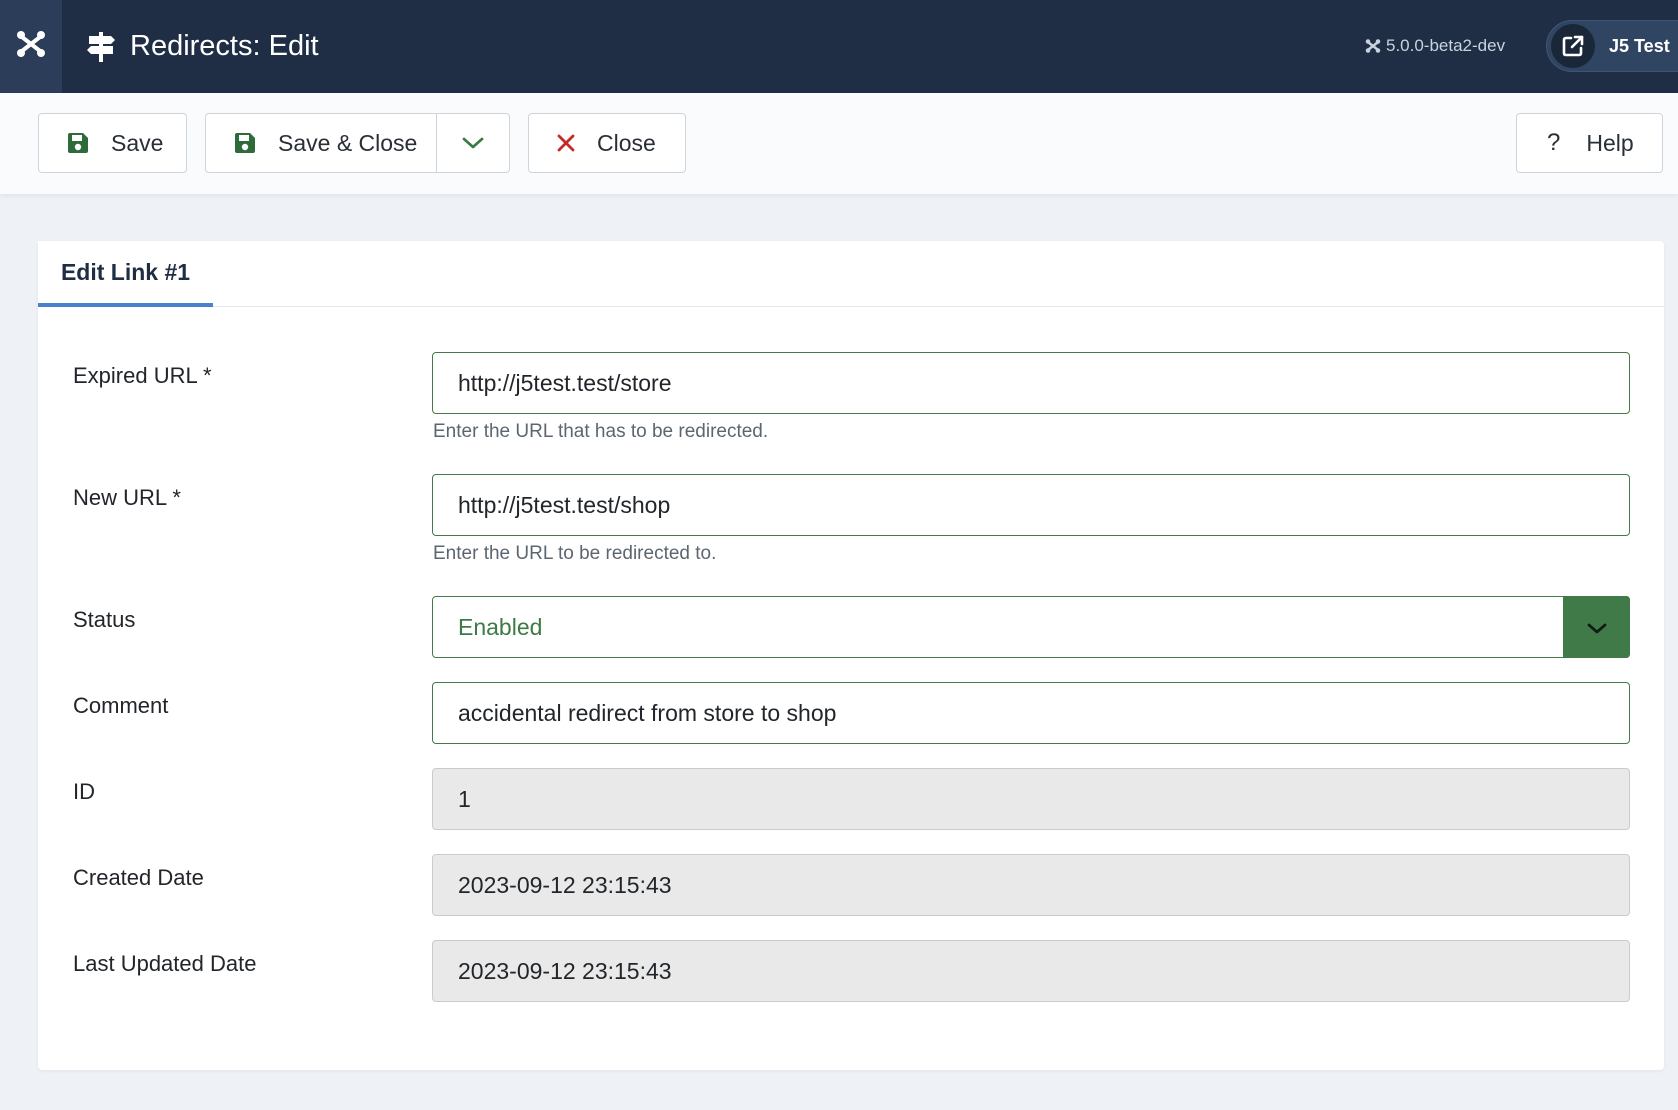  Describe the element at coordinates (1031, 713) in the screenshot. I see `comment-input: accidental redirect from store to shop` at that location.